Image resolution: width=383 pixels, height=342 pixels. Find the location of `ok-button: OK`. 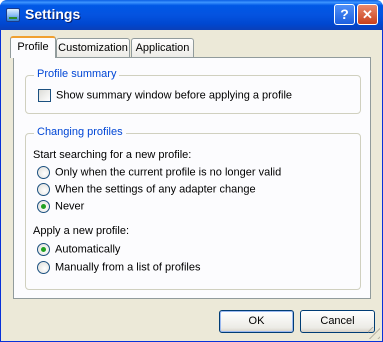

ok-button: OK is located at coordinates (256, 321).